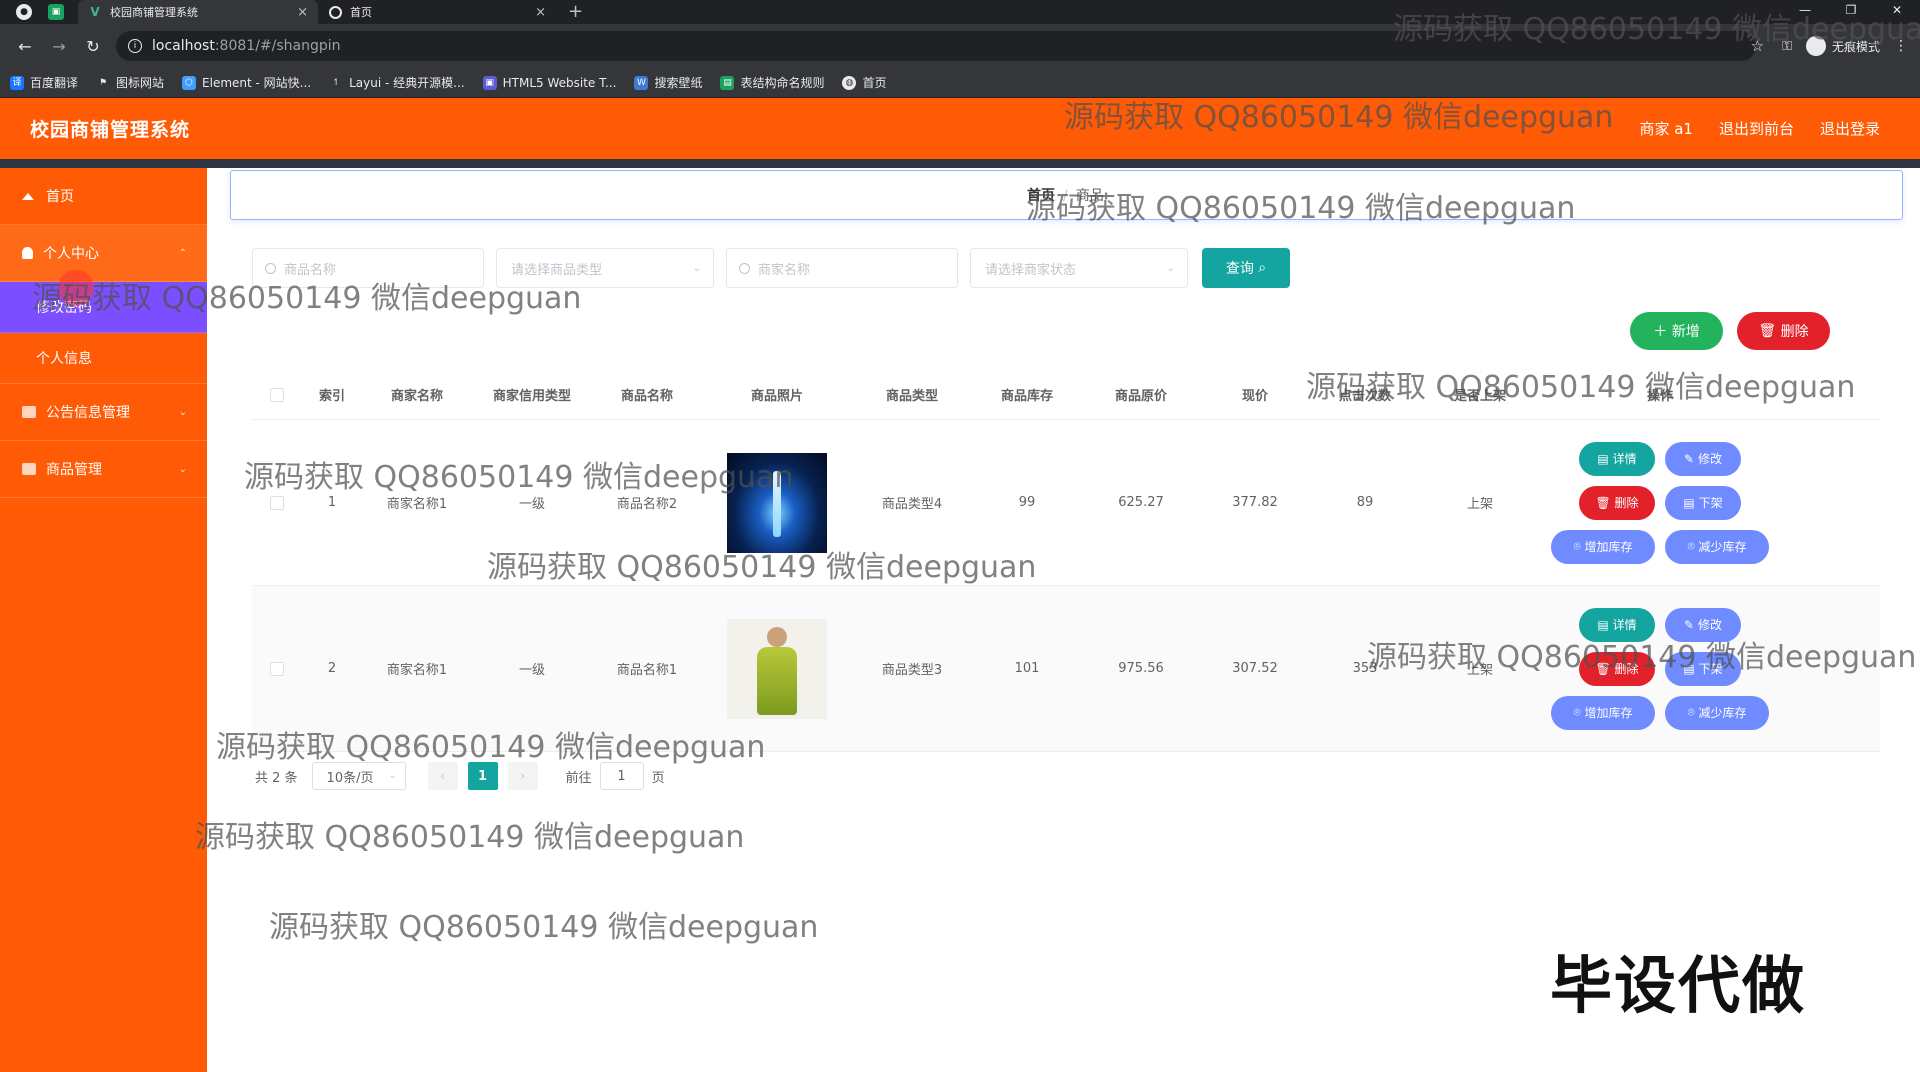 The image size is (1920, 1072). Describe the element at coordinates (575, 11) in the screenshot. I see `new-tab-button: +` at that location.